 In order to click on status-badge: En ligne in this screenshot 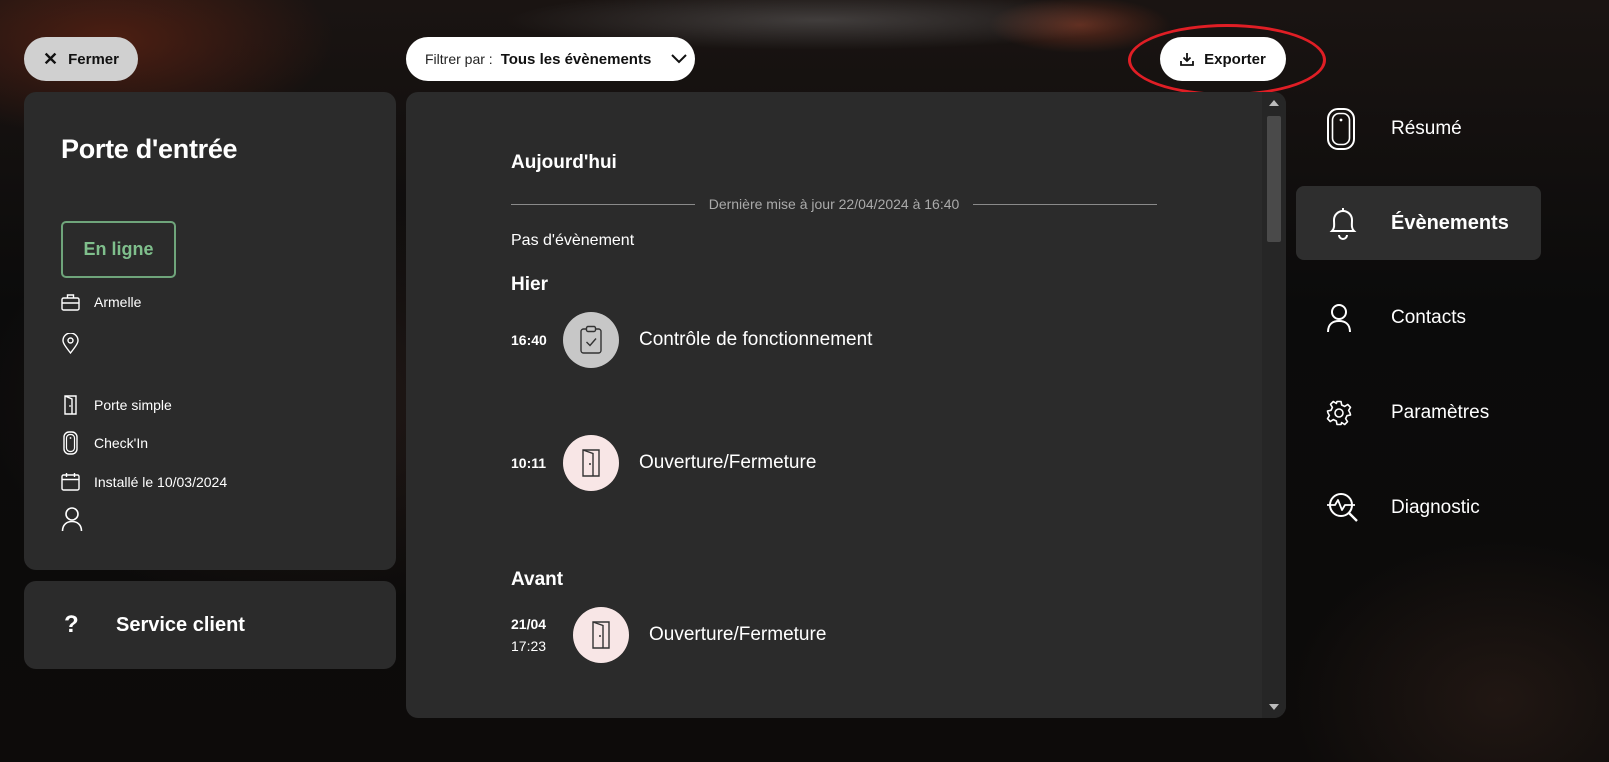, I will do `click(118, 249)`.